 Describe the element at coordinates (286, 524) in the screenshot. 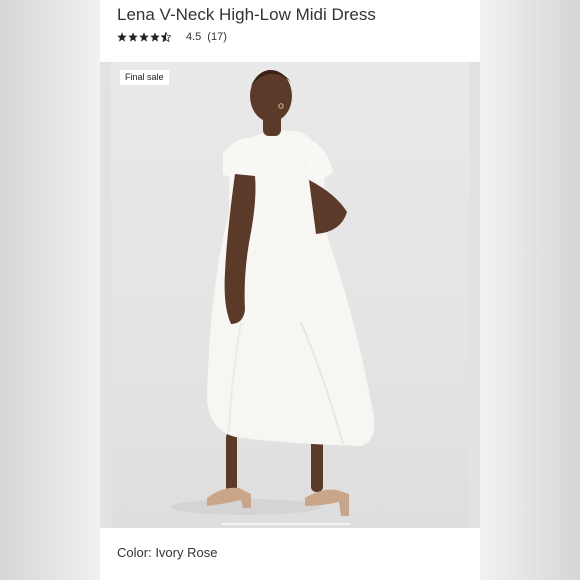

I see `image-carousel-indicator` at that location.